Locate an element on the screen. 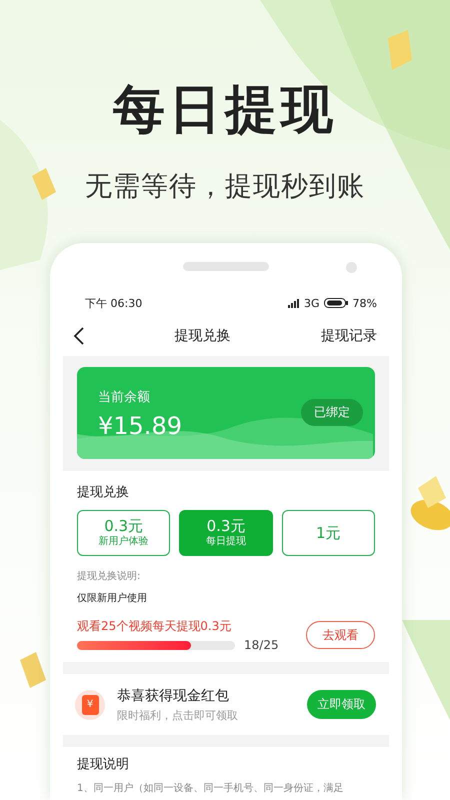 The height and width of the screenshot is (800, 450). status-time: 下午 06:30 is located at coordinates (113, 303).